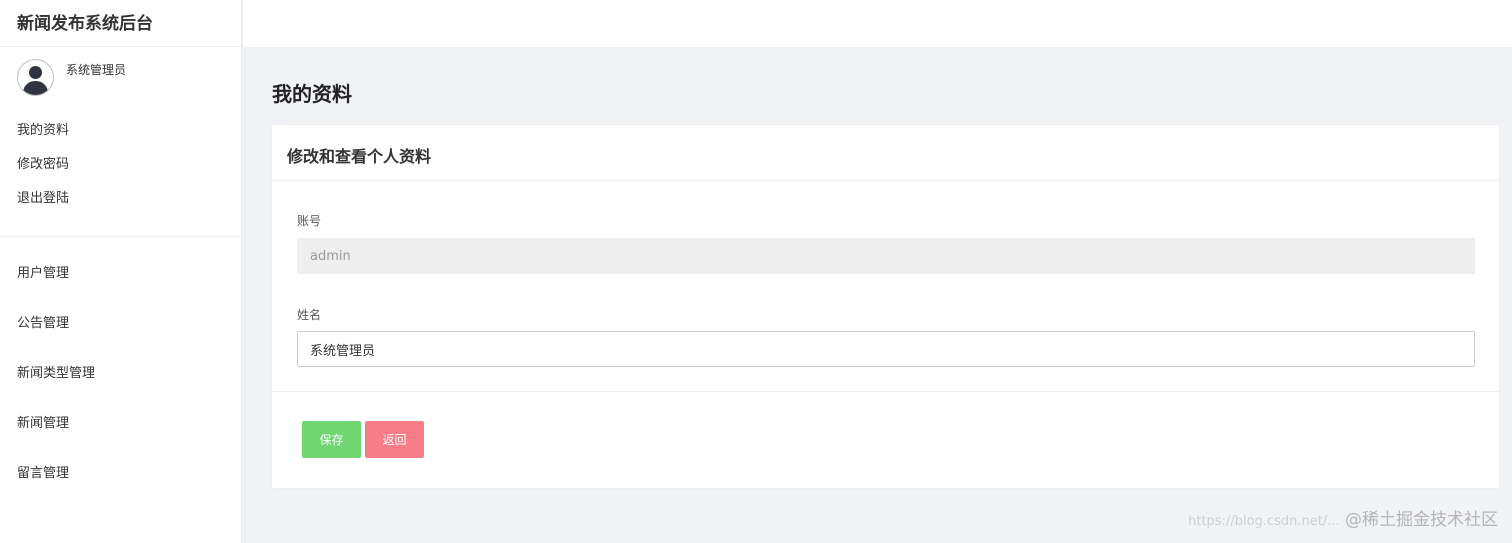  Describe the element at coordinates (35, 77) in the screenshot. I see `user-avatar-icon` at that location.